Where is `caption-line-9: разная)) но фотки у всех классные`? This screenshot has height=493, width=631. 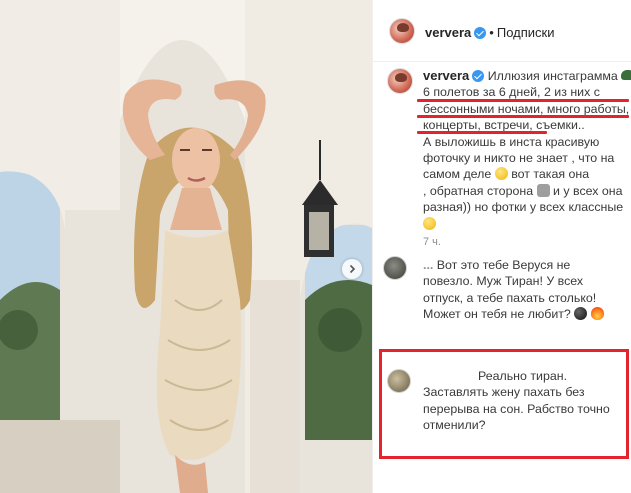
caption-line-9: разная)) но фотки у всех классные is located at coordinates (523, 207).